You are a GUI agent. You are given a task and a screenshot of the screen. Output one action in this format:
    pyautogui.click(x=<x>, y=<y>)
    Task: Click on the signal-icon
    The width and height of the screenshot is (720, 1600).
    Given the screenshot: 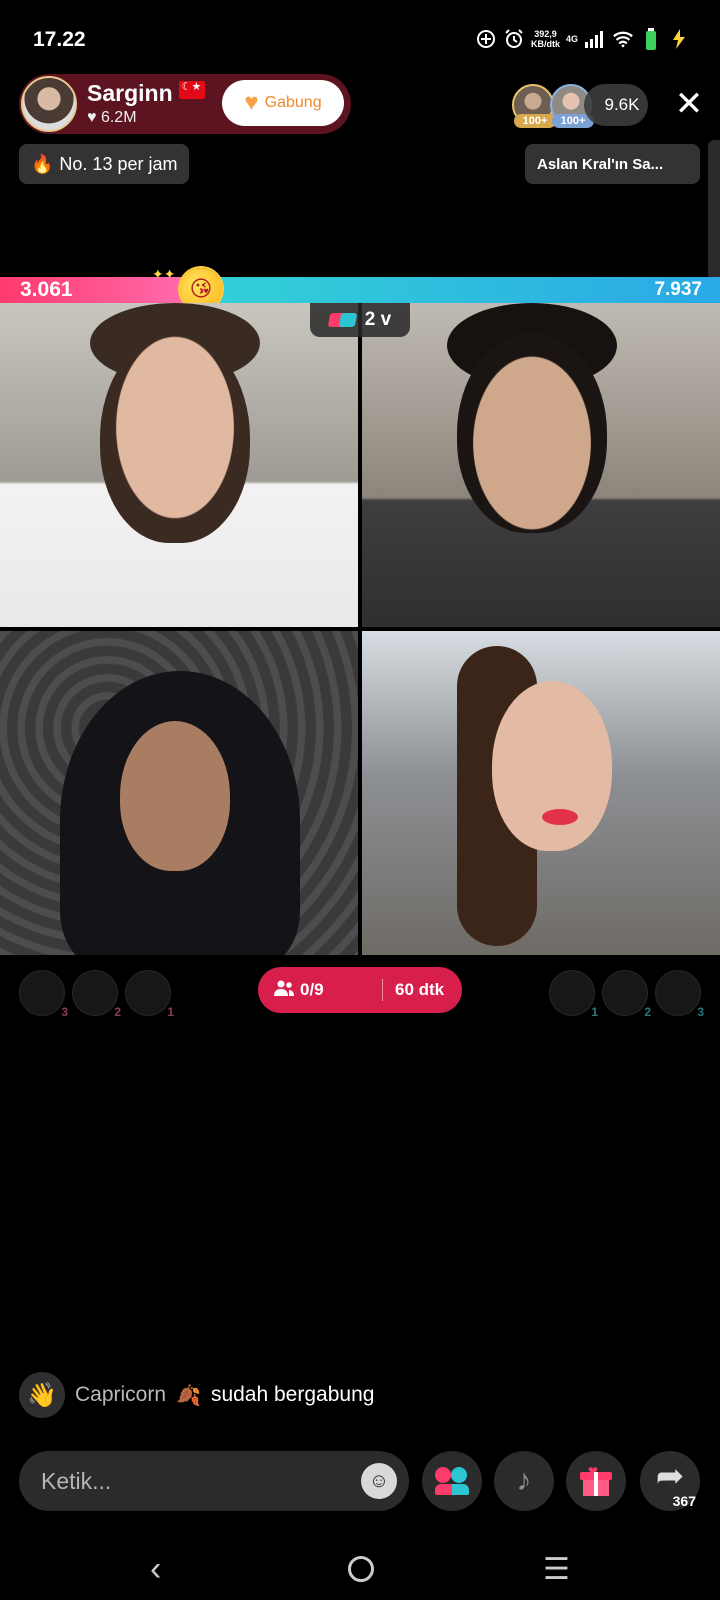 What is the action you would take?
    pyautogui.click(x=595, y=39)
    